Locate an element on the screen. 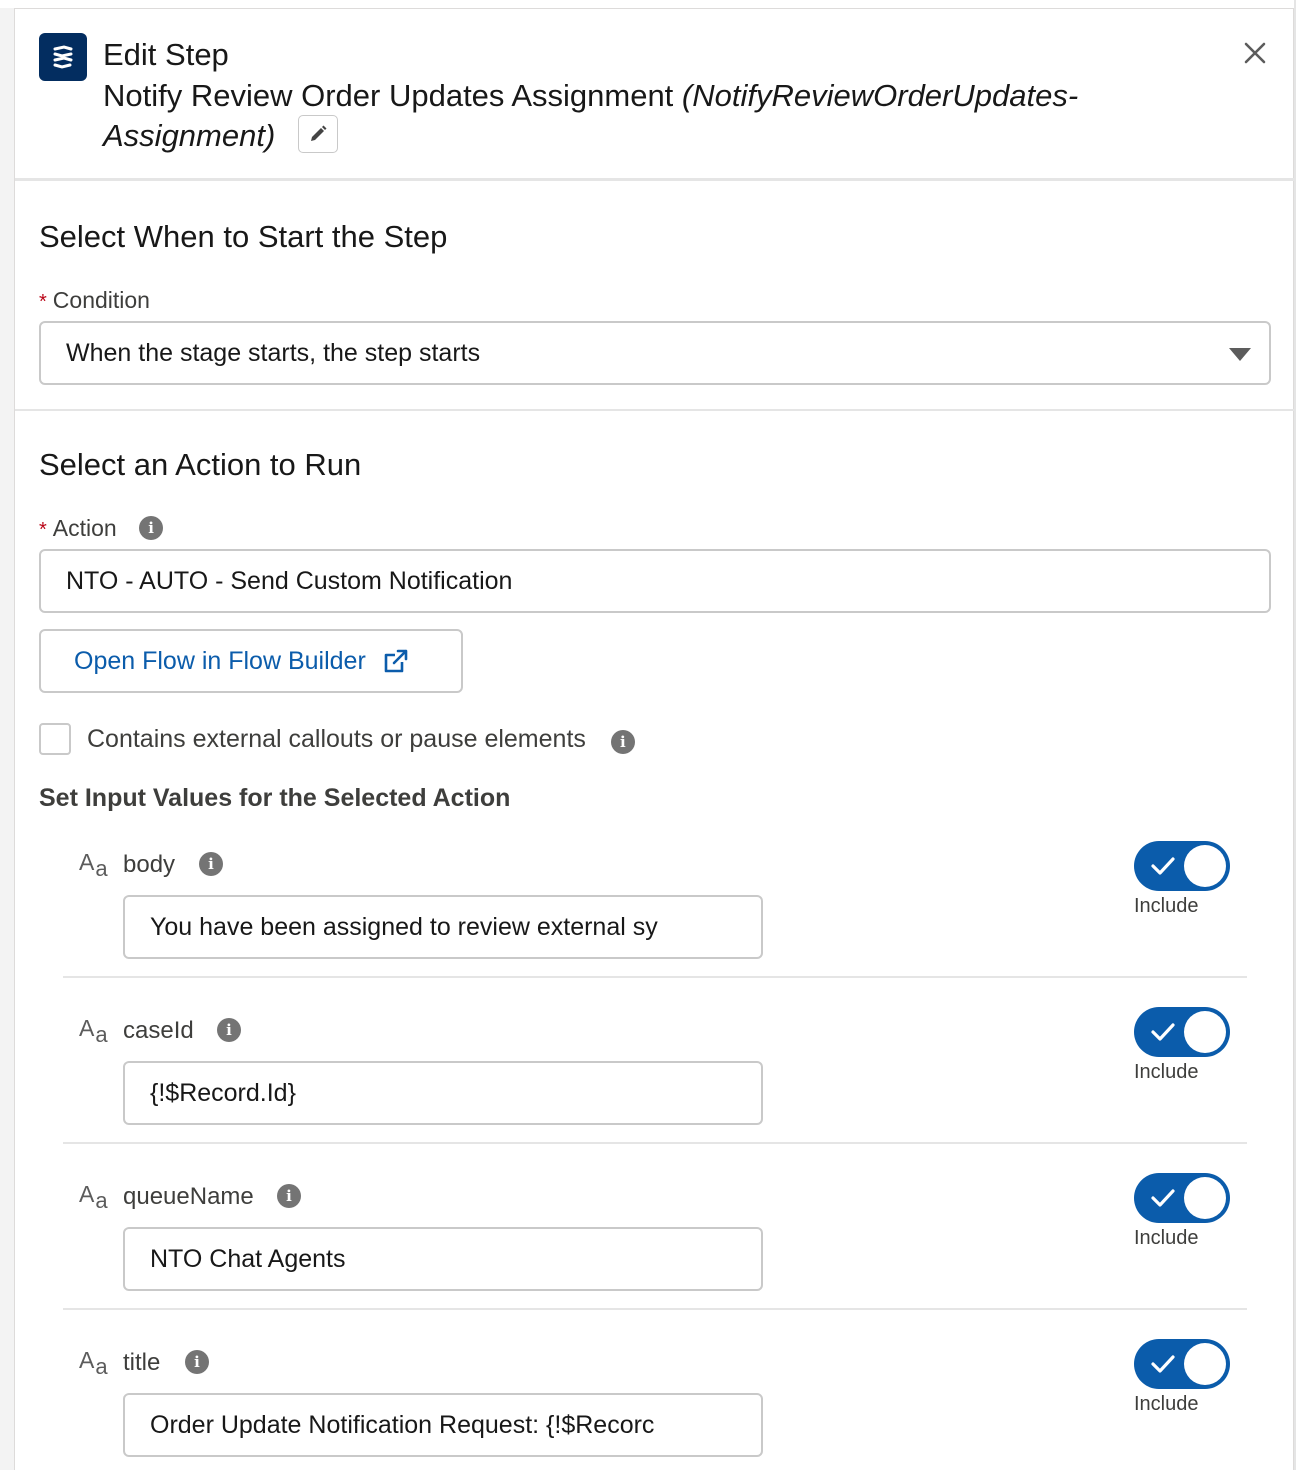 The width and height of the screenshot is (1296, 1470). param-name: title is located at coordinates (142, 1362).